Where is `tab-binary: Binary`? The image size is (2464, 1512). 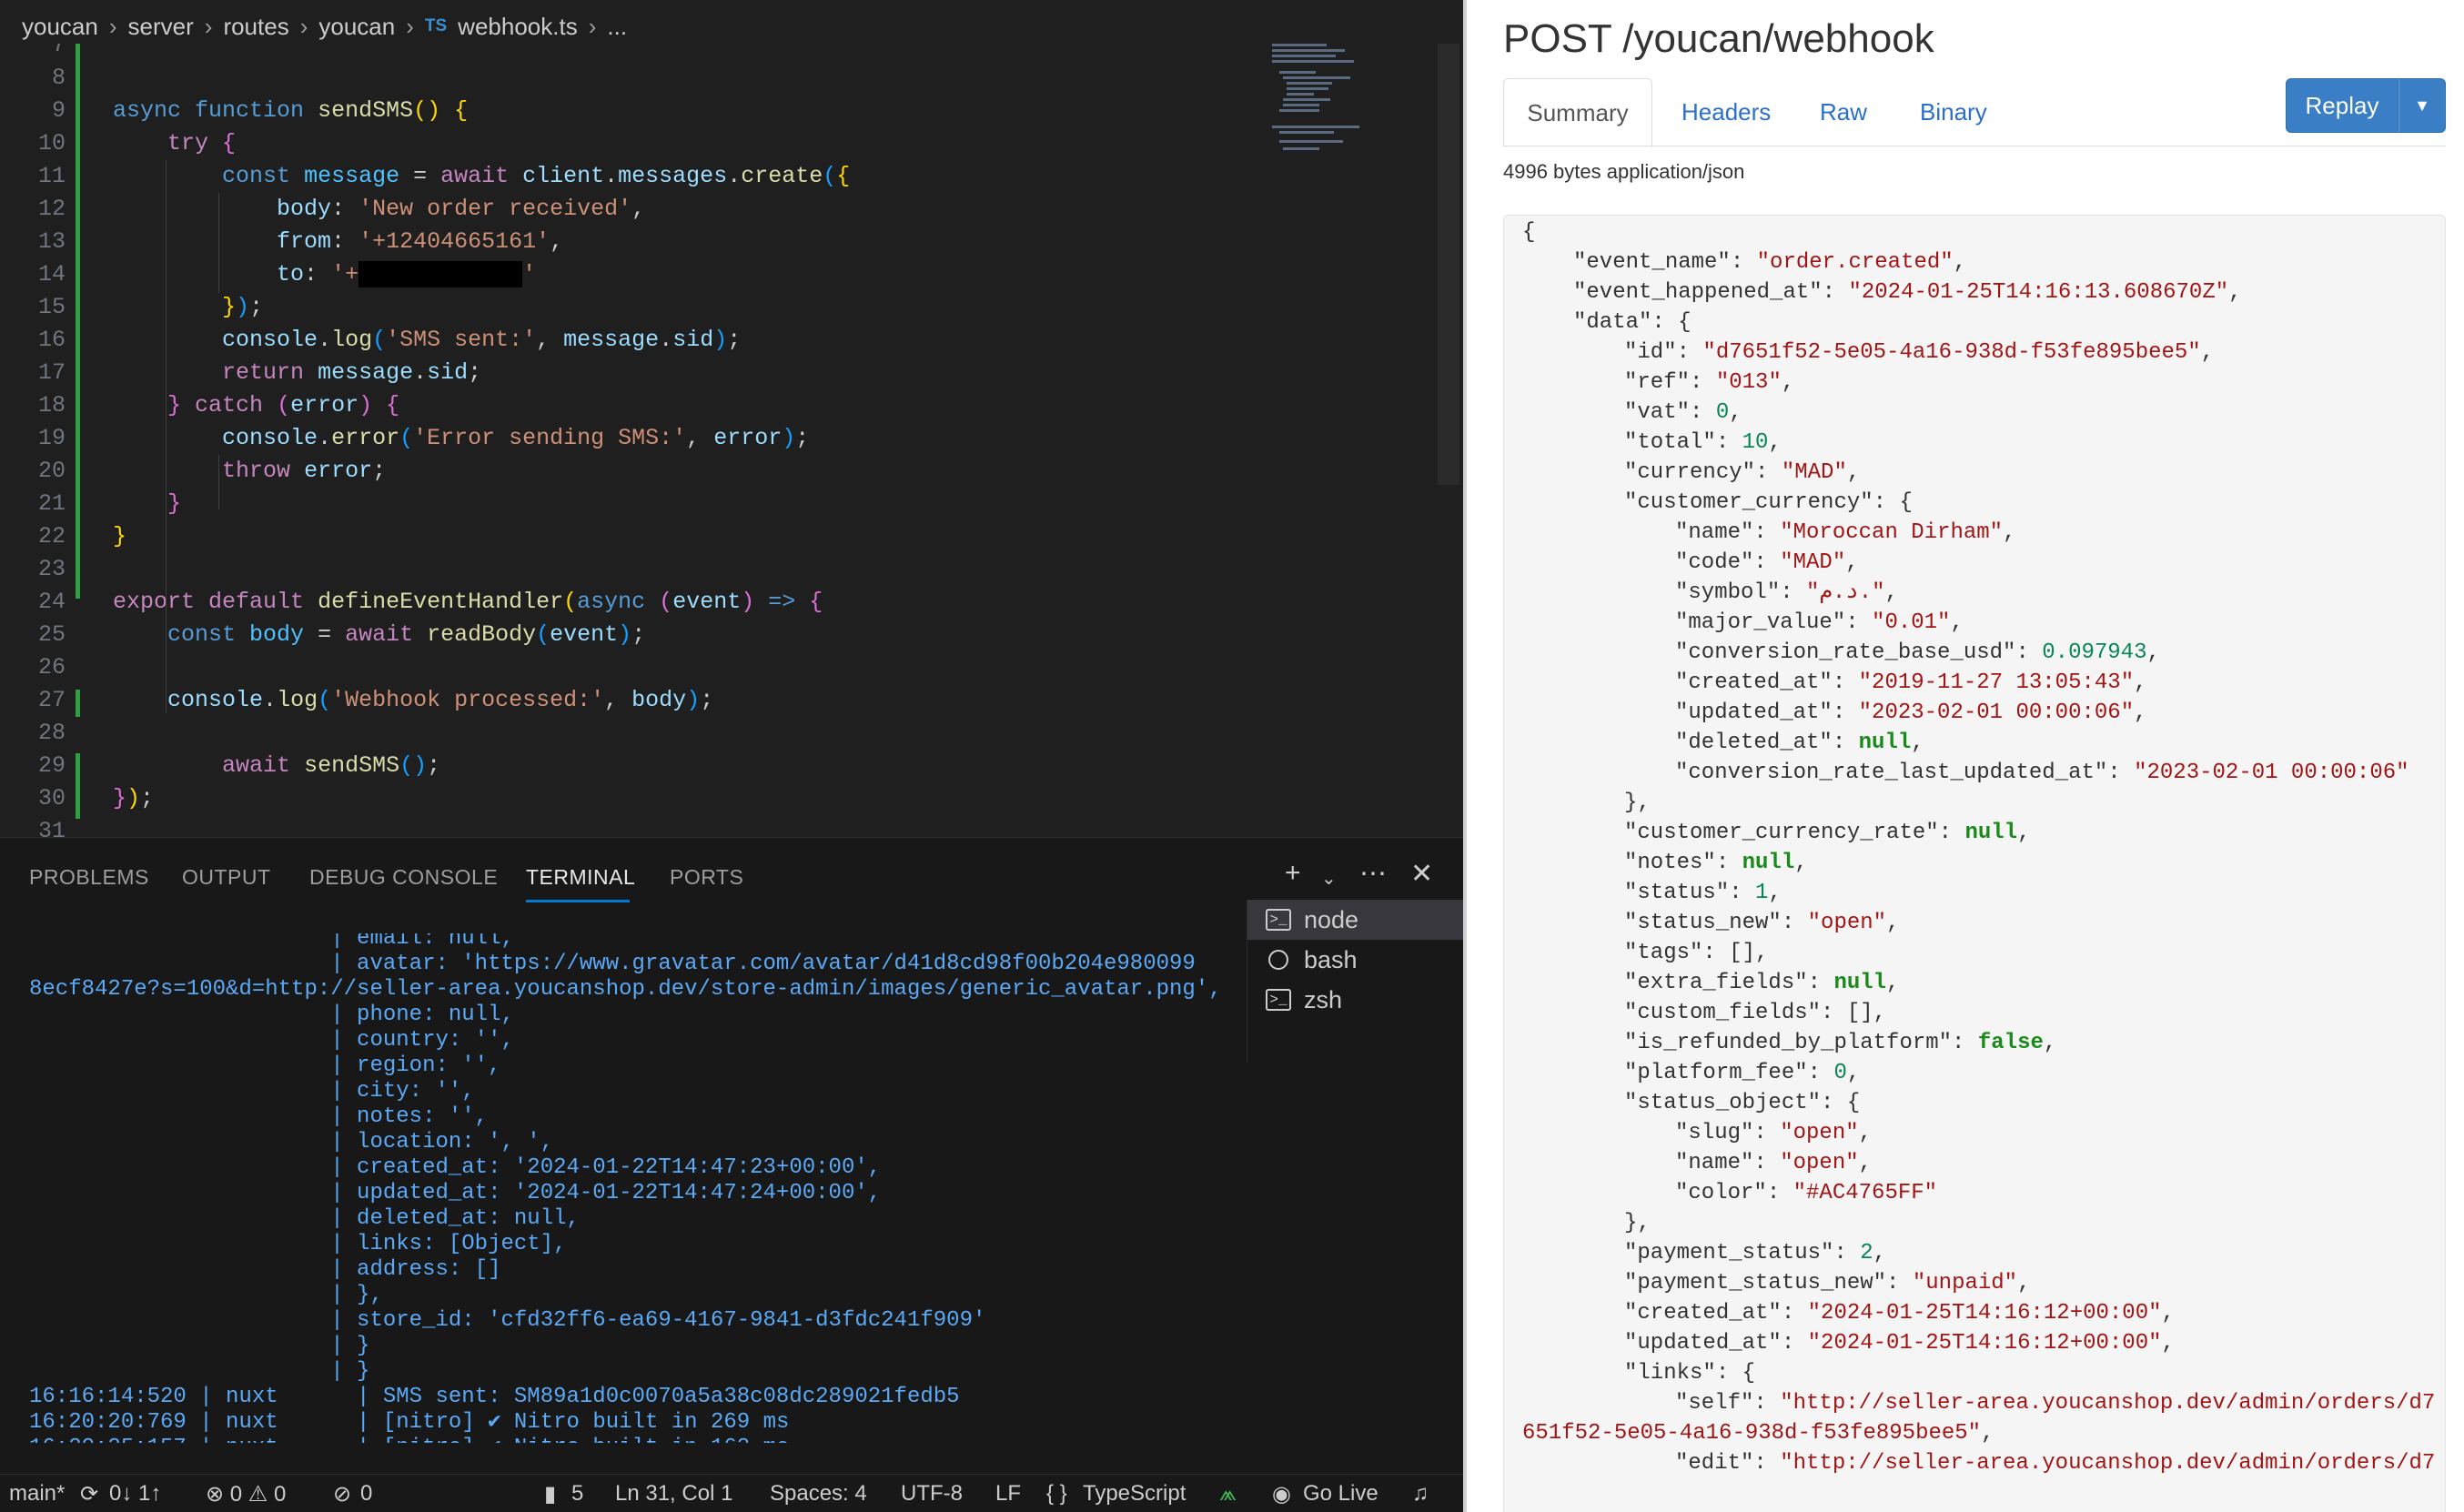
tab-binary: Binary is located at coordinates (1953, 112).